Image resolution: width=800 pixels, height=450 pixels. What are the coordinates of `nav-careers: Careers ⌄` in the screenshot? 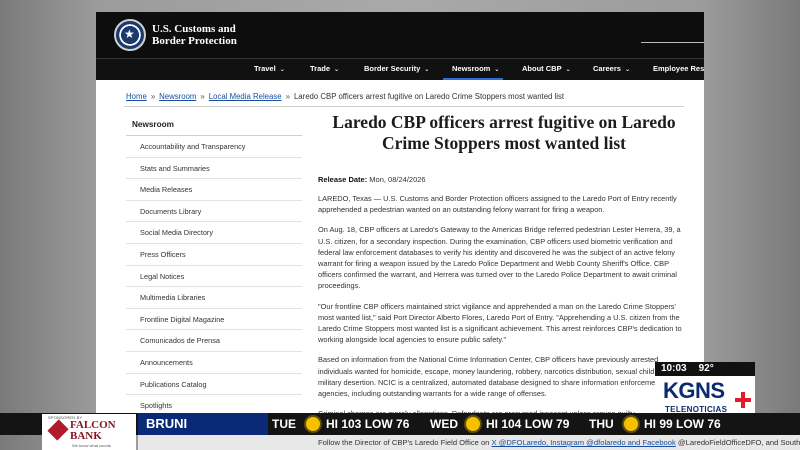 It's located at (611, 68).